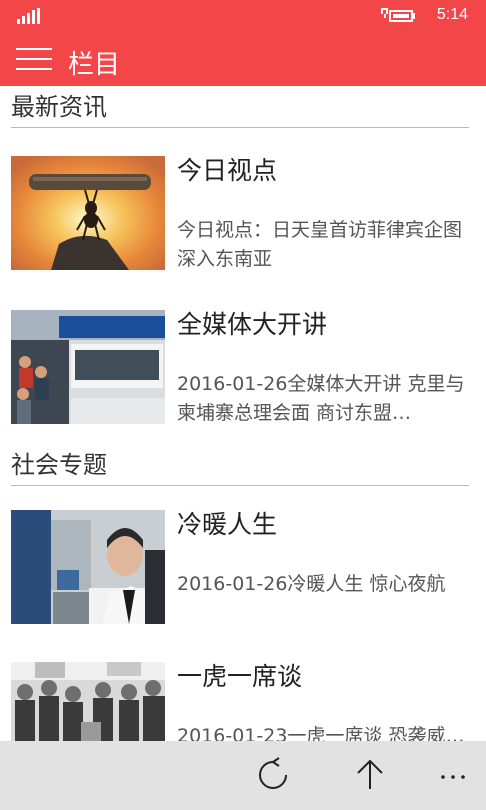 Image resolution: width=486 pixels, height=810 pixels. Describe the element at coordinates (252, 324) in the screenshot. I see `item-title: 全媒体大开讲` at that location.